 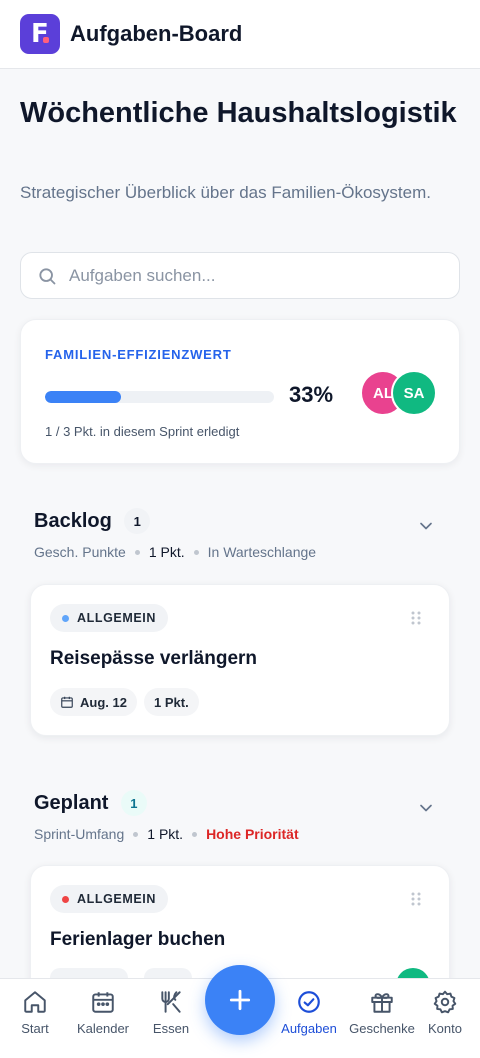 I want to click on logo-dot, so click(x=46, y=40).